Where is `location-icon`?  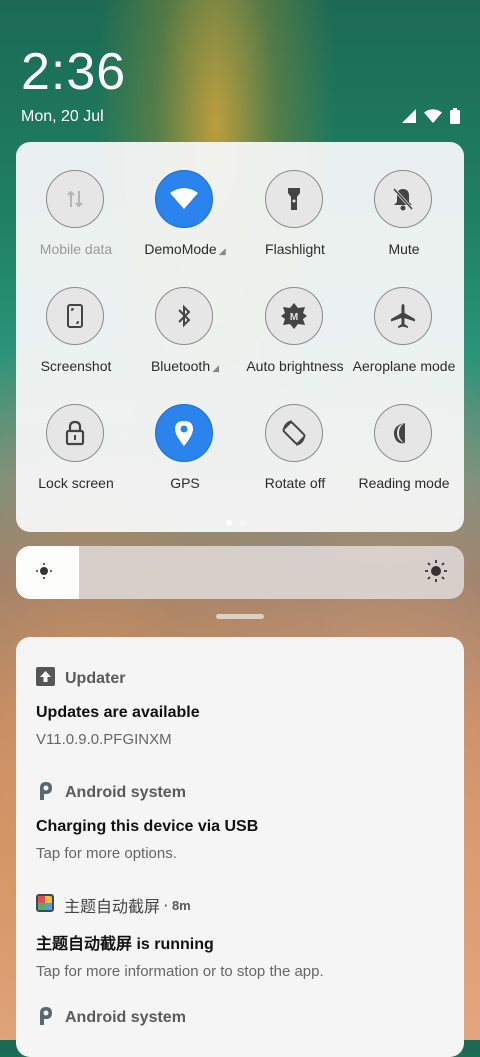 location-icon is located at coordinates (184, 433).